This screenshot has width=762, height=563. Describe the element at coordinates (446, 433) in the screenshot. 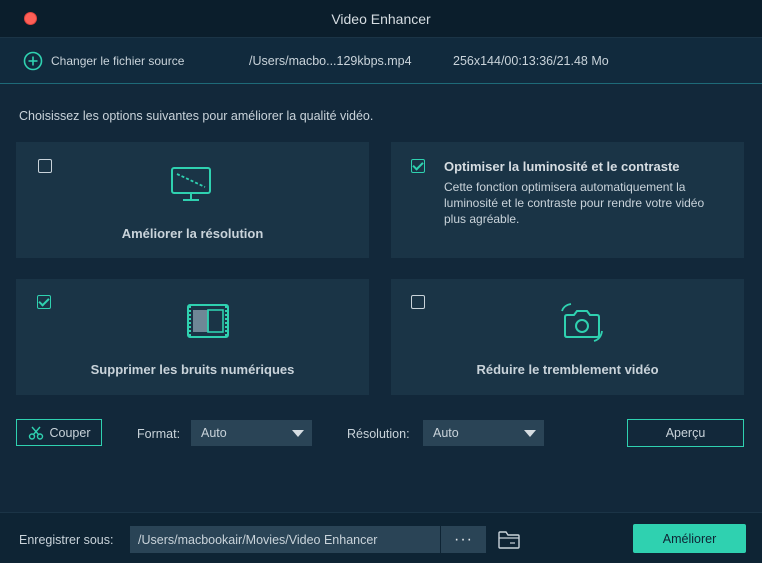

I see `resolution-value: Auto` at that location.